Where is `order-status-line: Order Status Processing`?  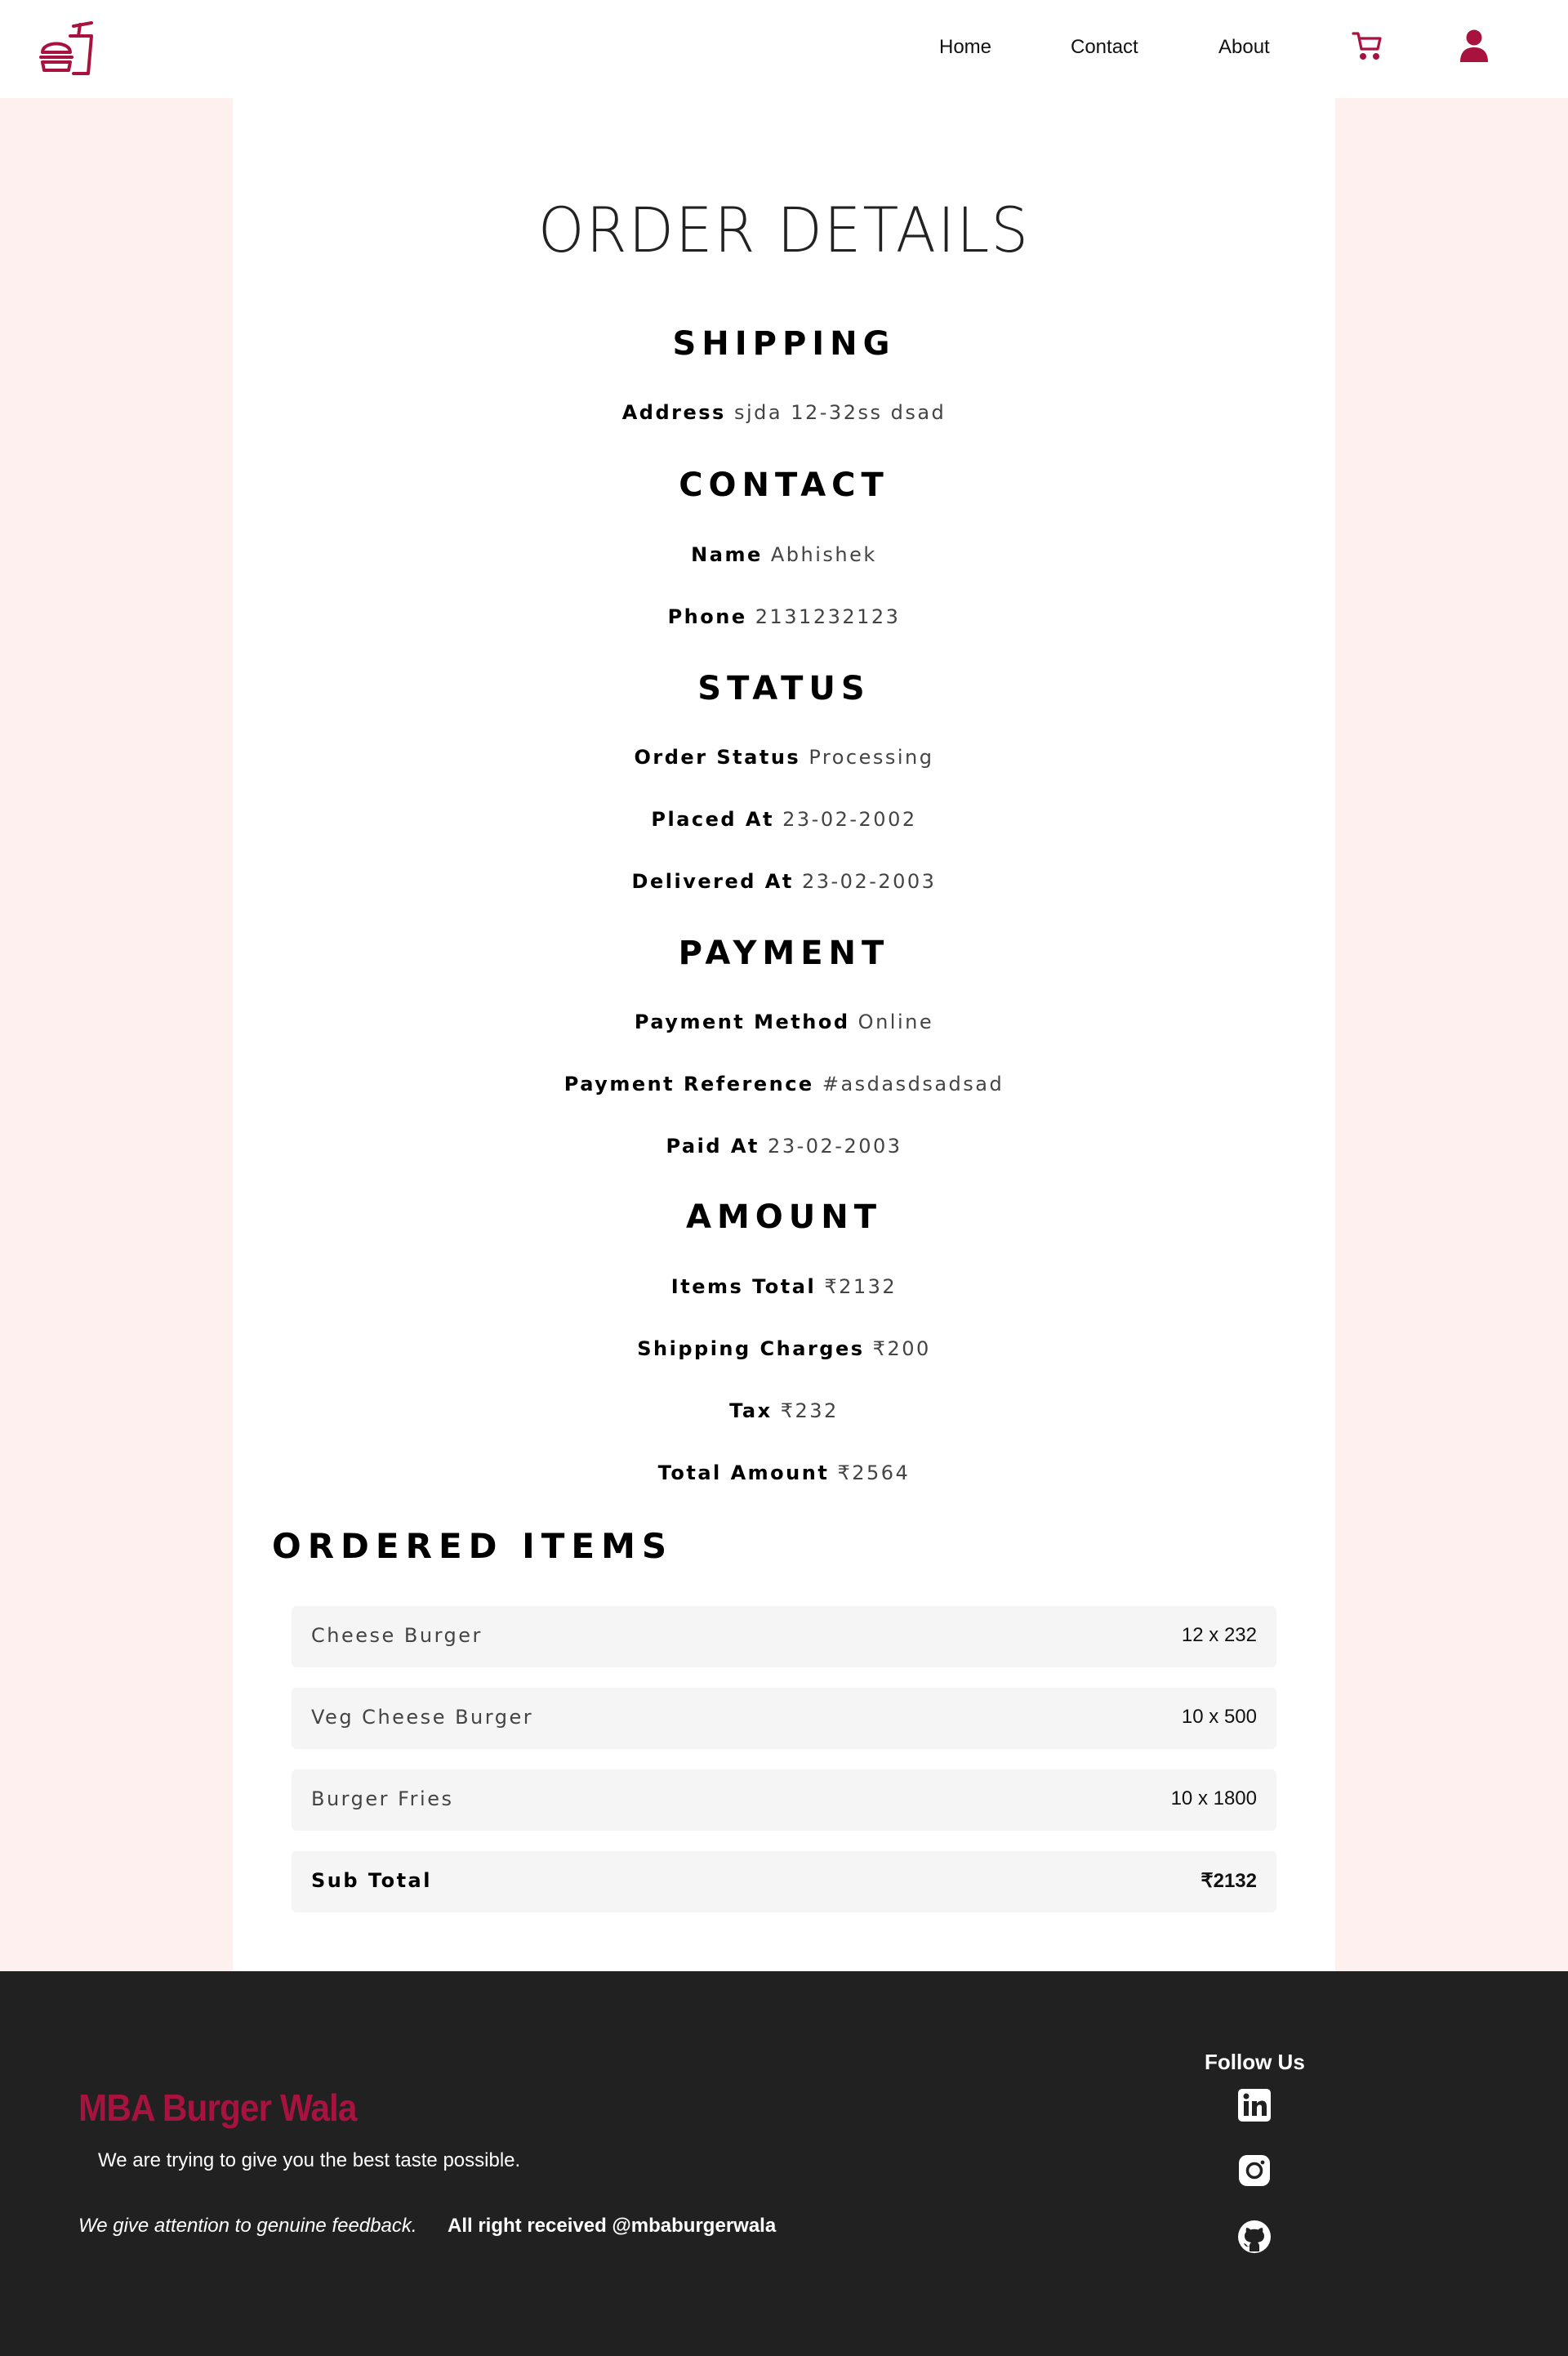 order-status-line: Order Status Processing is located at coordinates (784, 757).